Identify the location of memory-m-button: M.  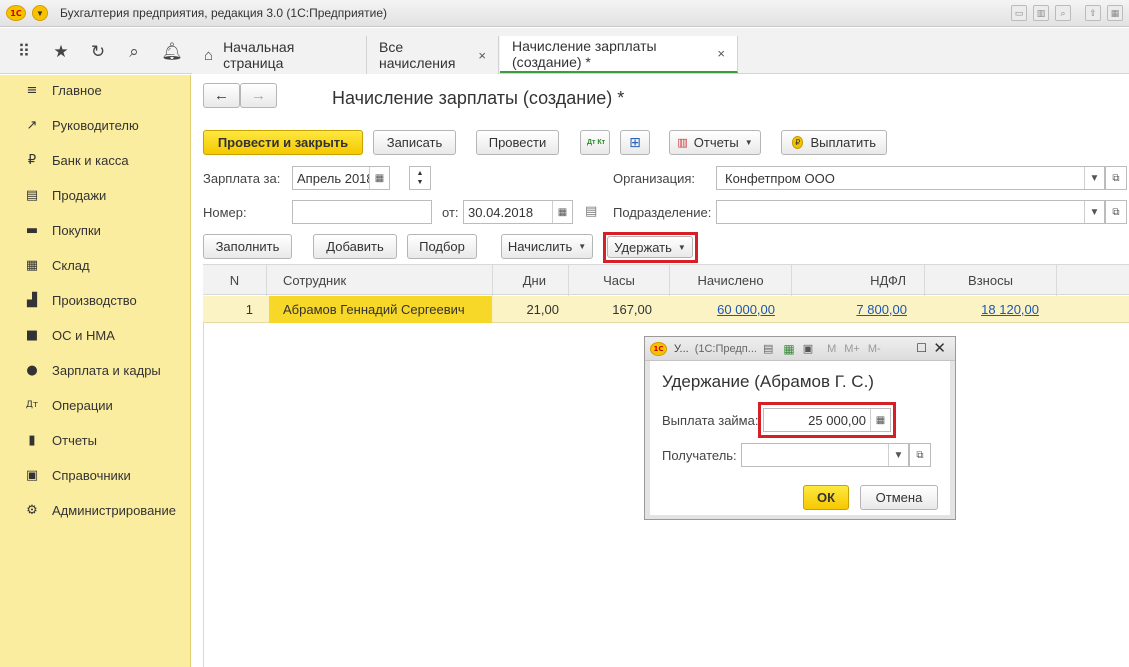
(831, 349).